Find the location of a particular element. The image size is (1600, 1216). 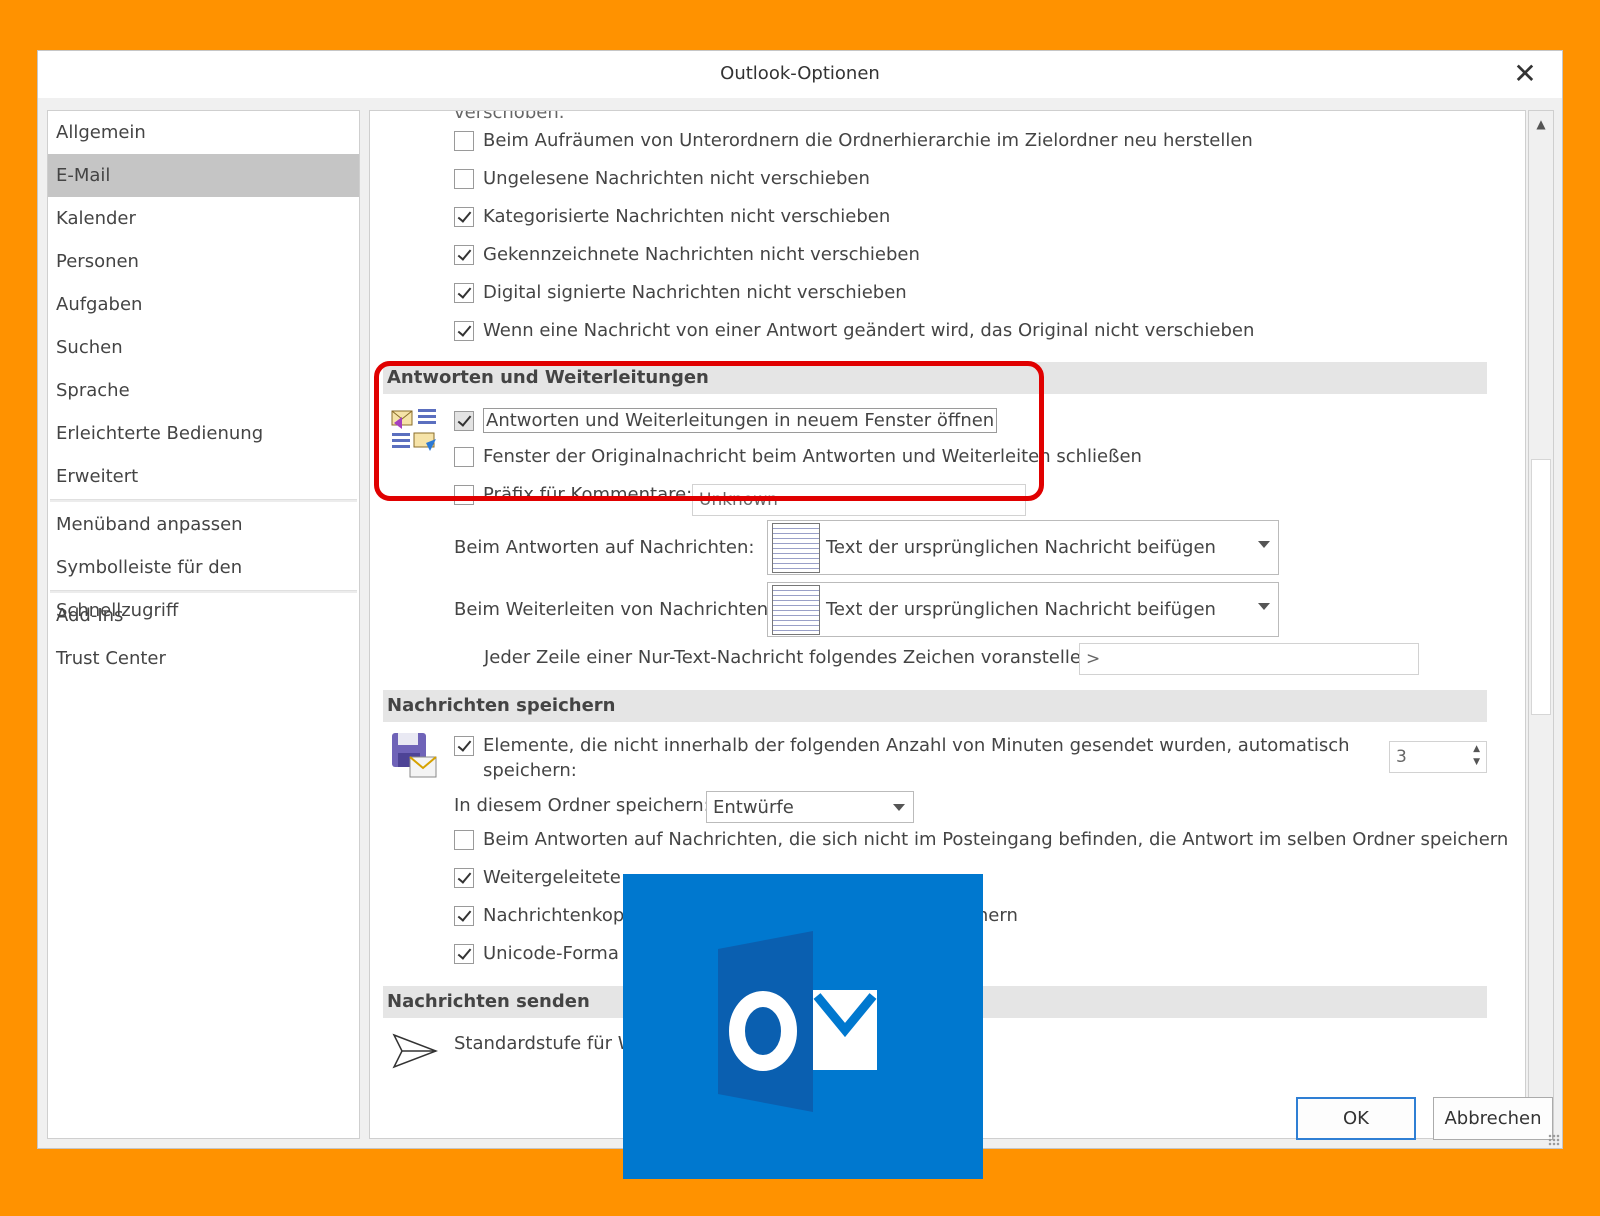

checkbox-categorized is located at coordinates (464, 216).